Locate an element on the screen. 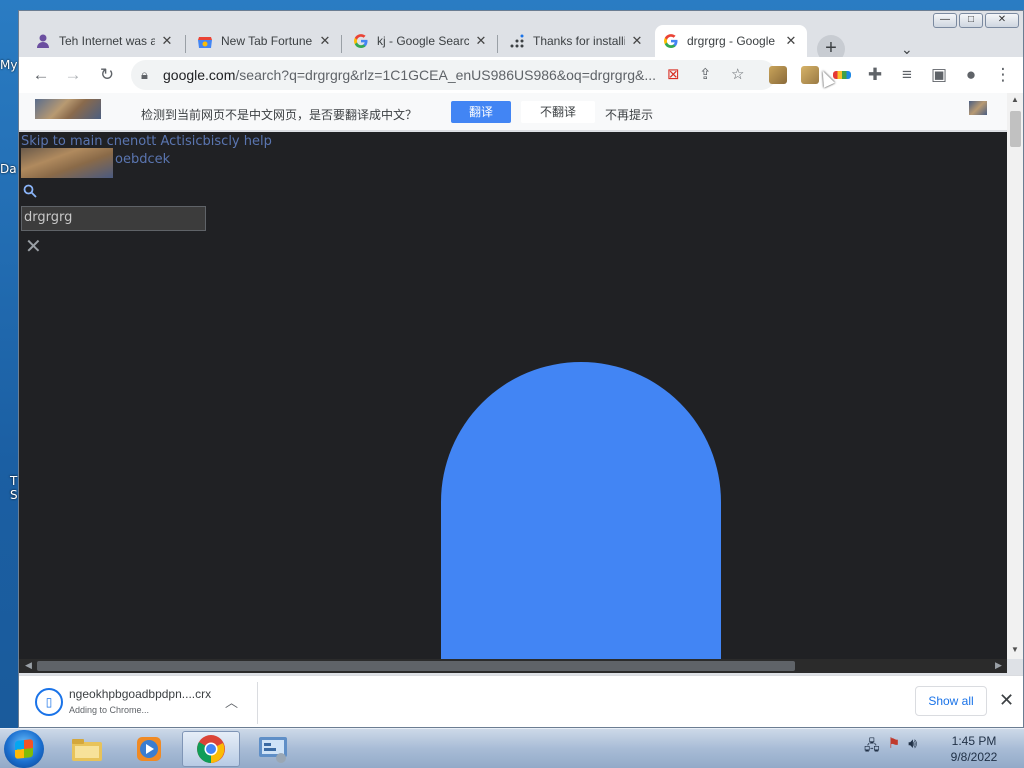 The image size is (1024, 768). infobar-close-image is located at coordinates (978, 108).